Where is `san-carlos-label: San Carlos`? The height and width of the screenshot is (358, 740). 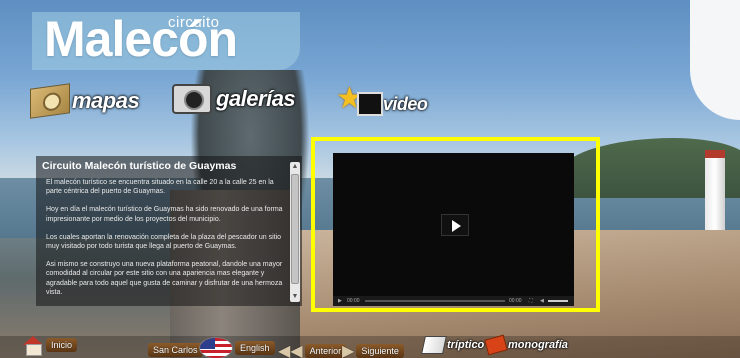 san-carlos-label: San Carlos is located at coordinates (175, 350).